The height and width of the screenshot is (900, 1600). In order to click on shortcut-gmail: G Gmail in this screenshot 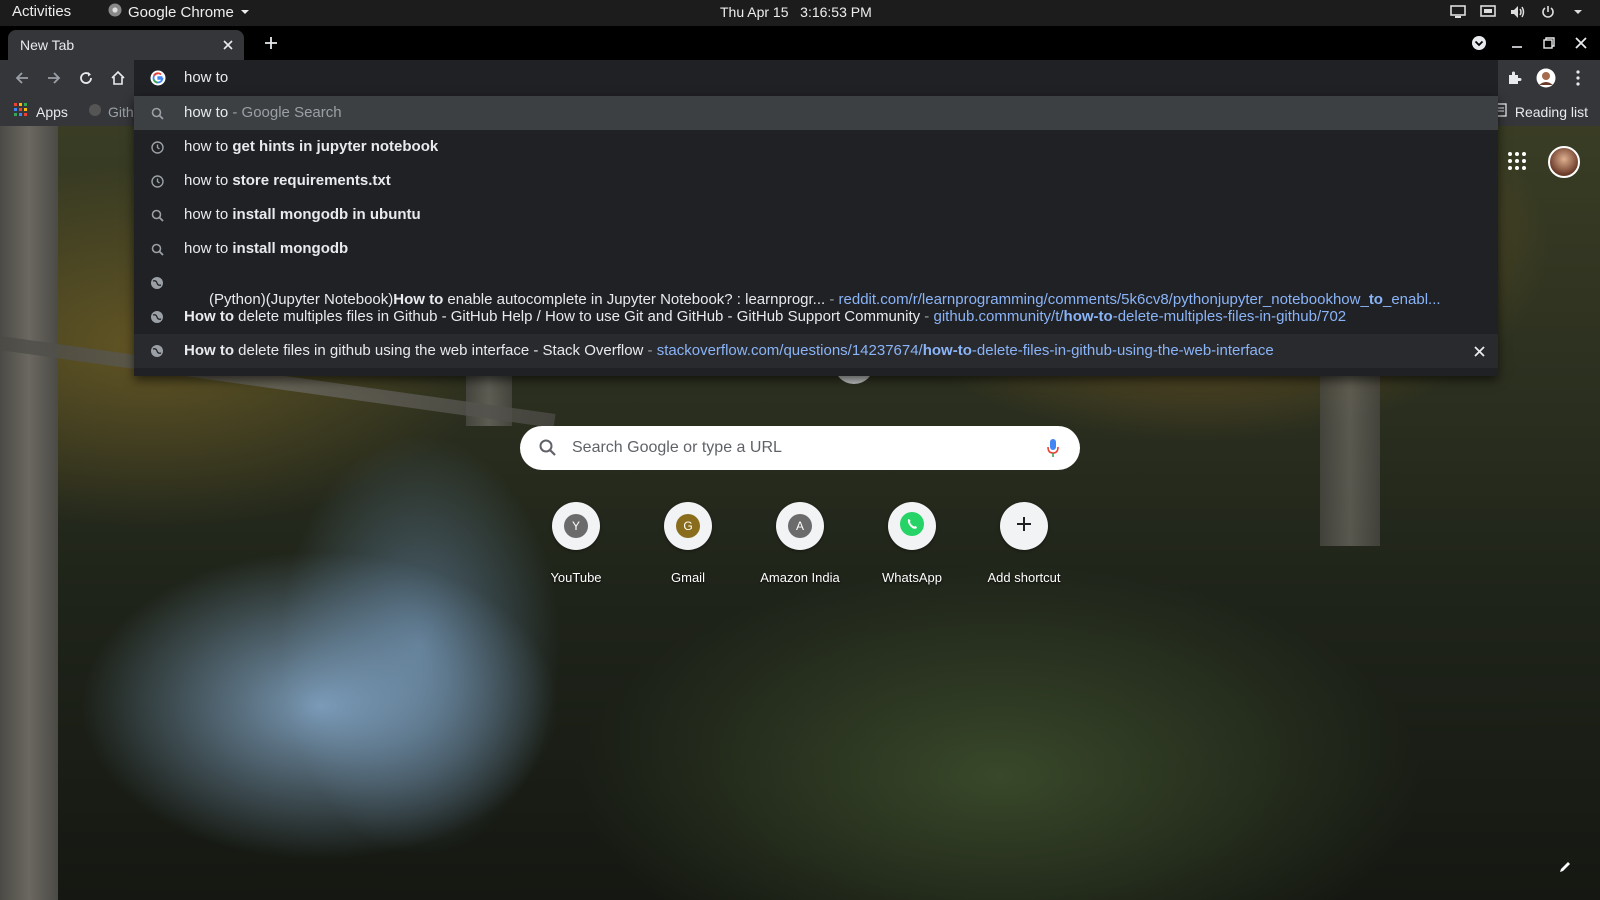, I will do `click(688, 547)`.